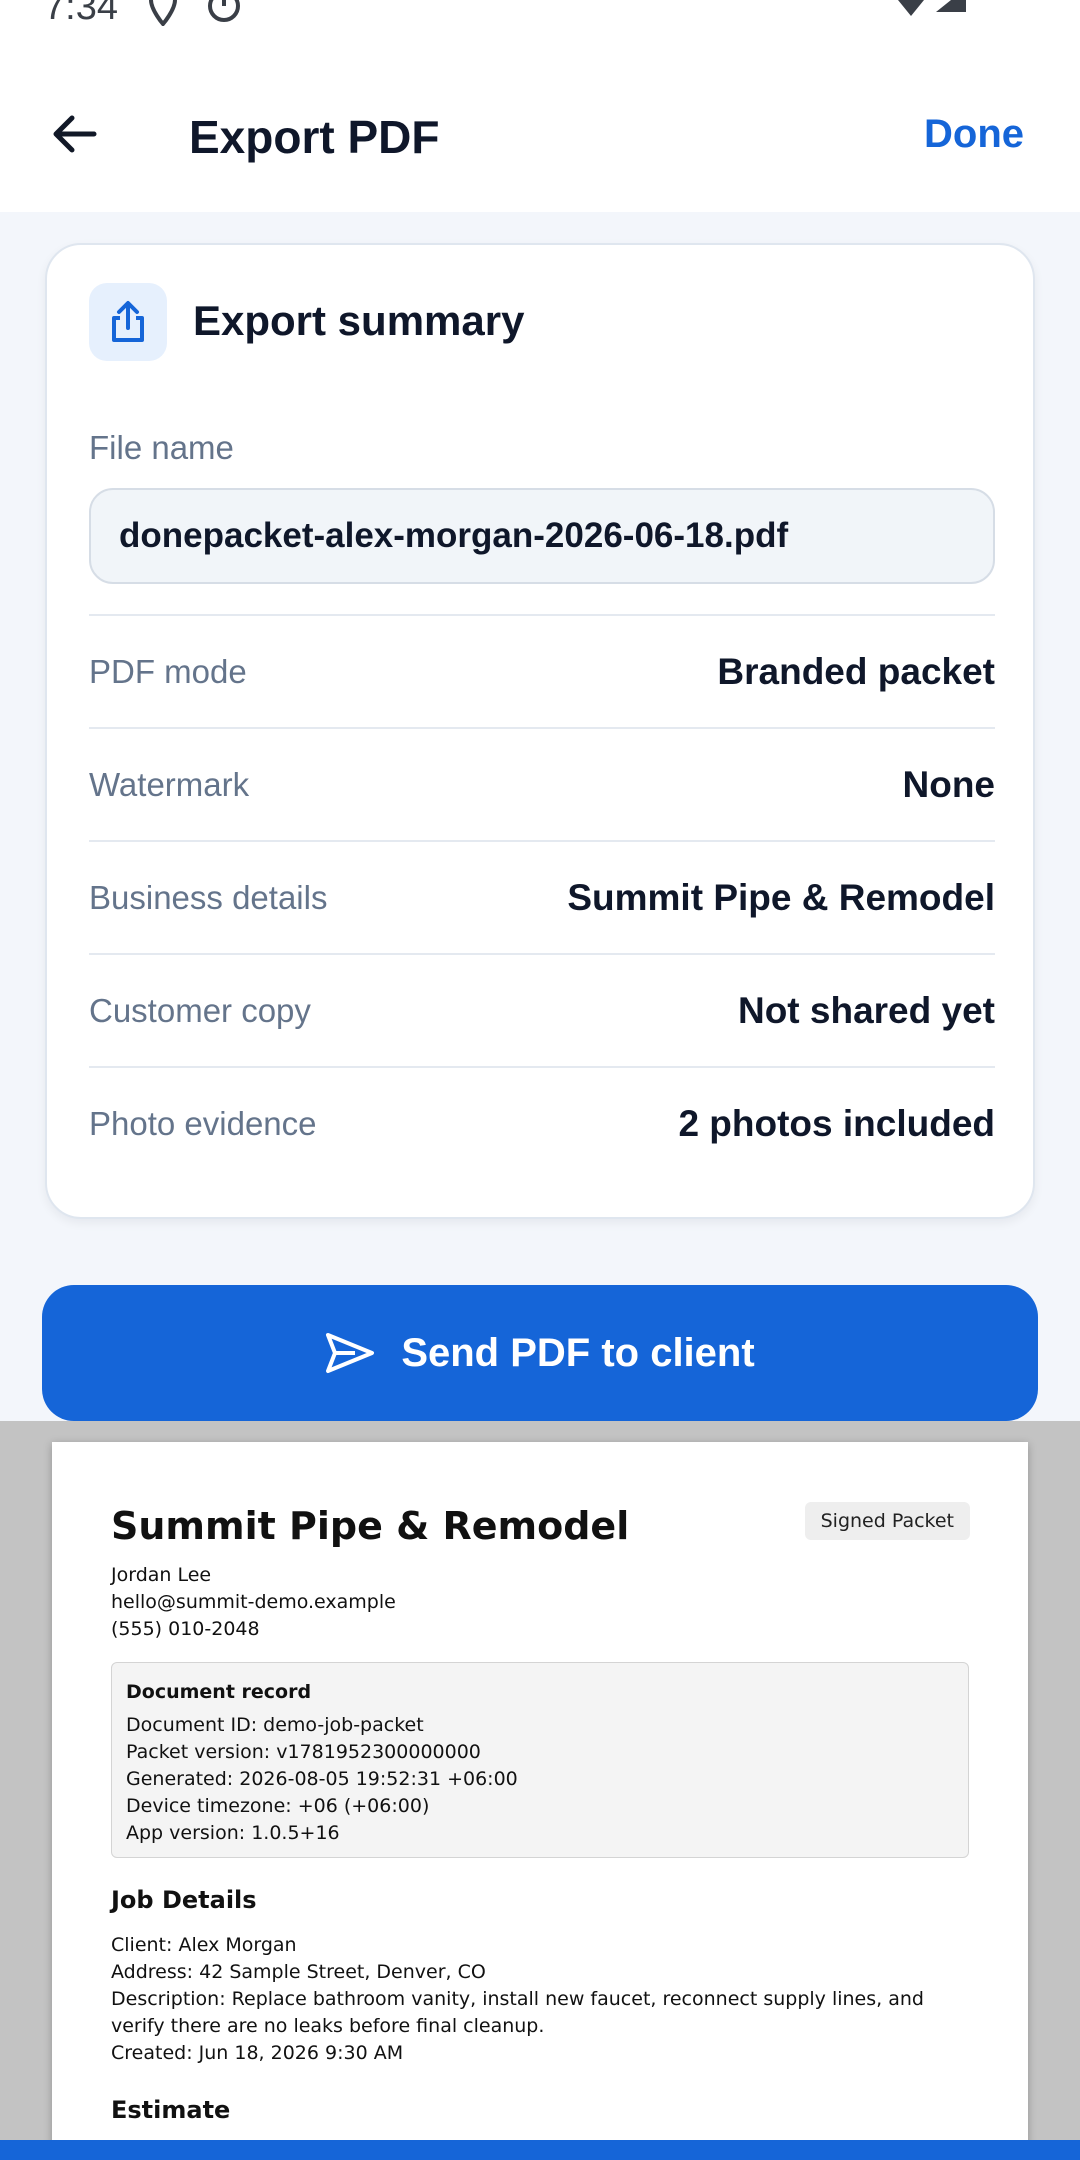 This screenshot has height=2160, width=1080. I want to click on summary-row-business-details: Business details Summit Pipe & Remodel, so click(542, 896).